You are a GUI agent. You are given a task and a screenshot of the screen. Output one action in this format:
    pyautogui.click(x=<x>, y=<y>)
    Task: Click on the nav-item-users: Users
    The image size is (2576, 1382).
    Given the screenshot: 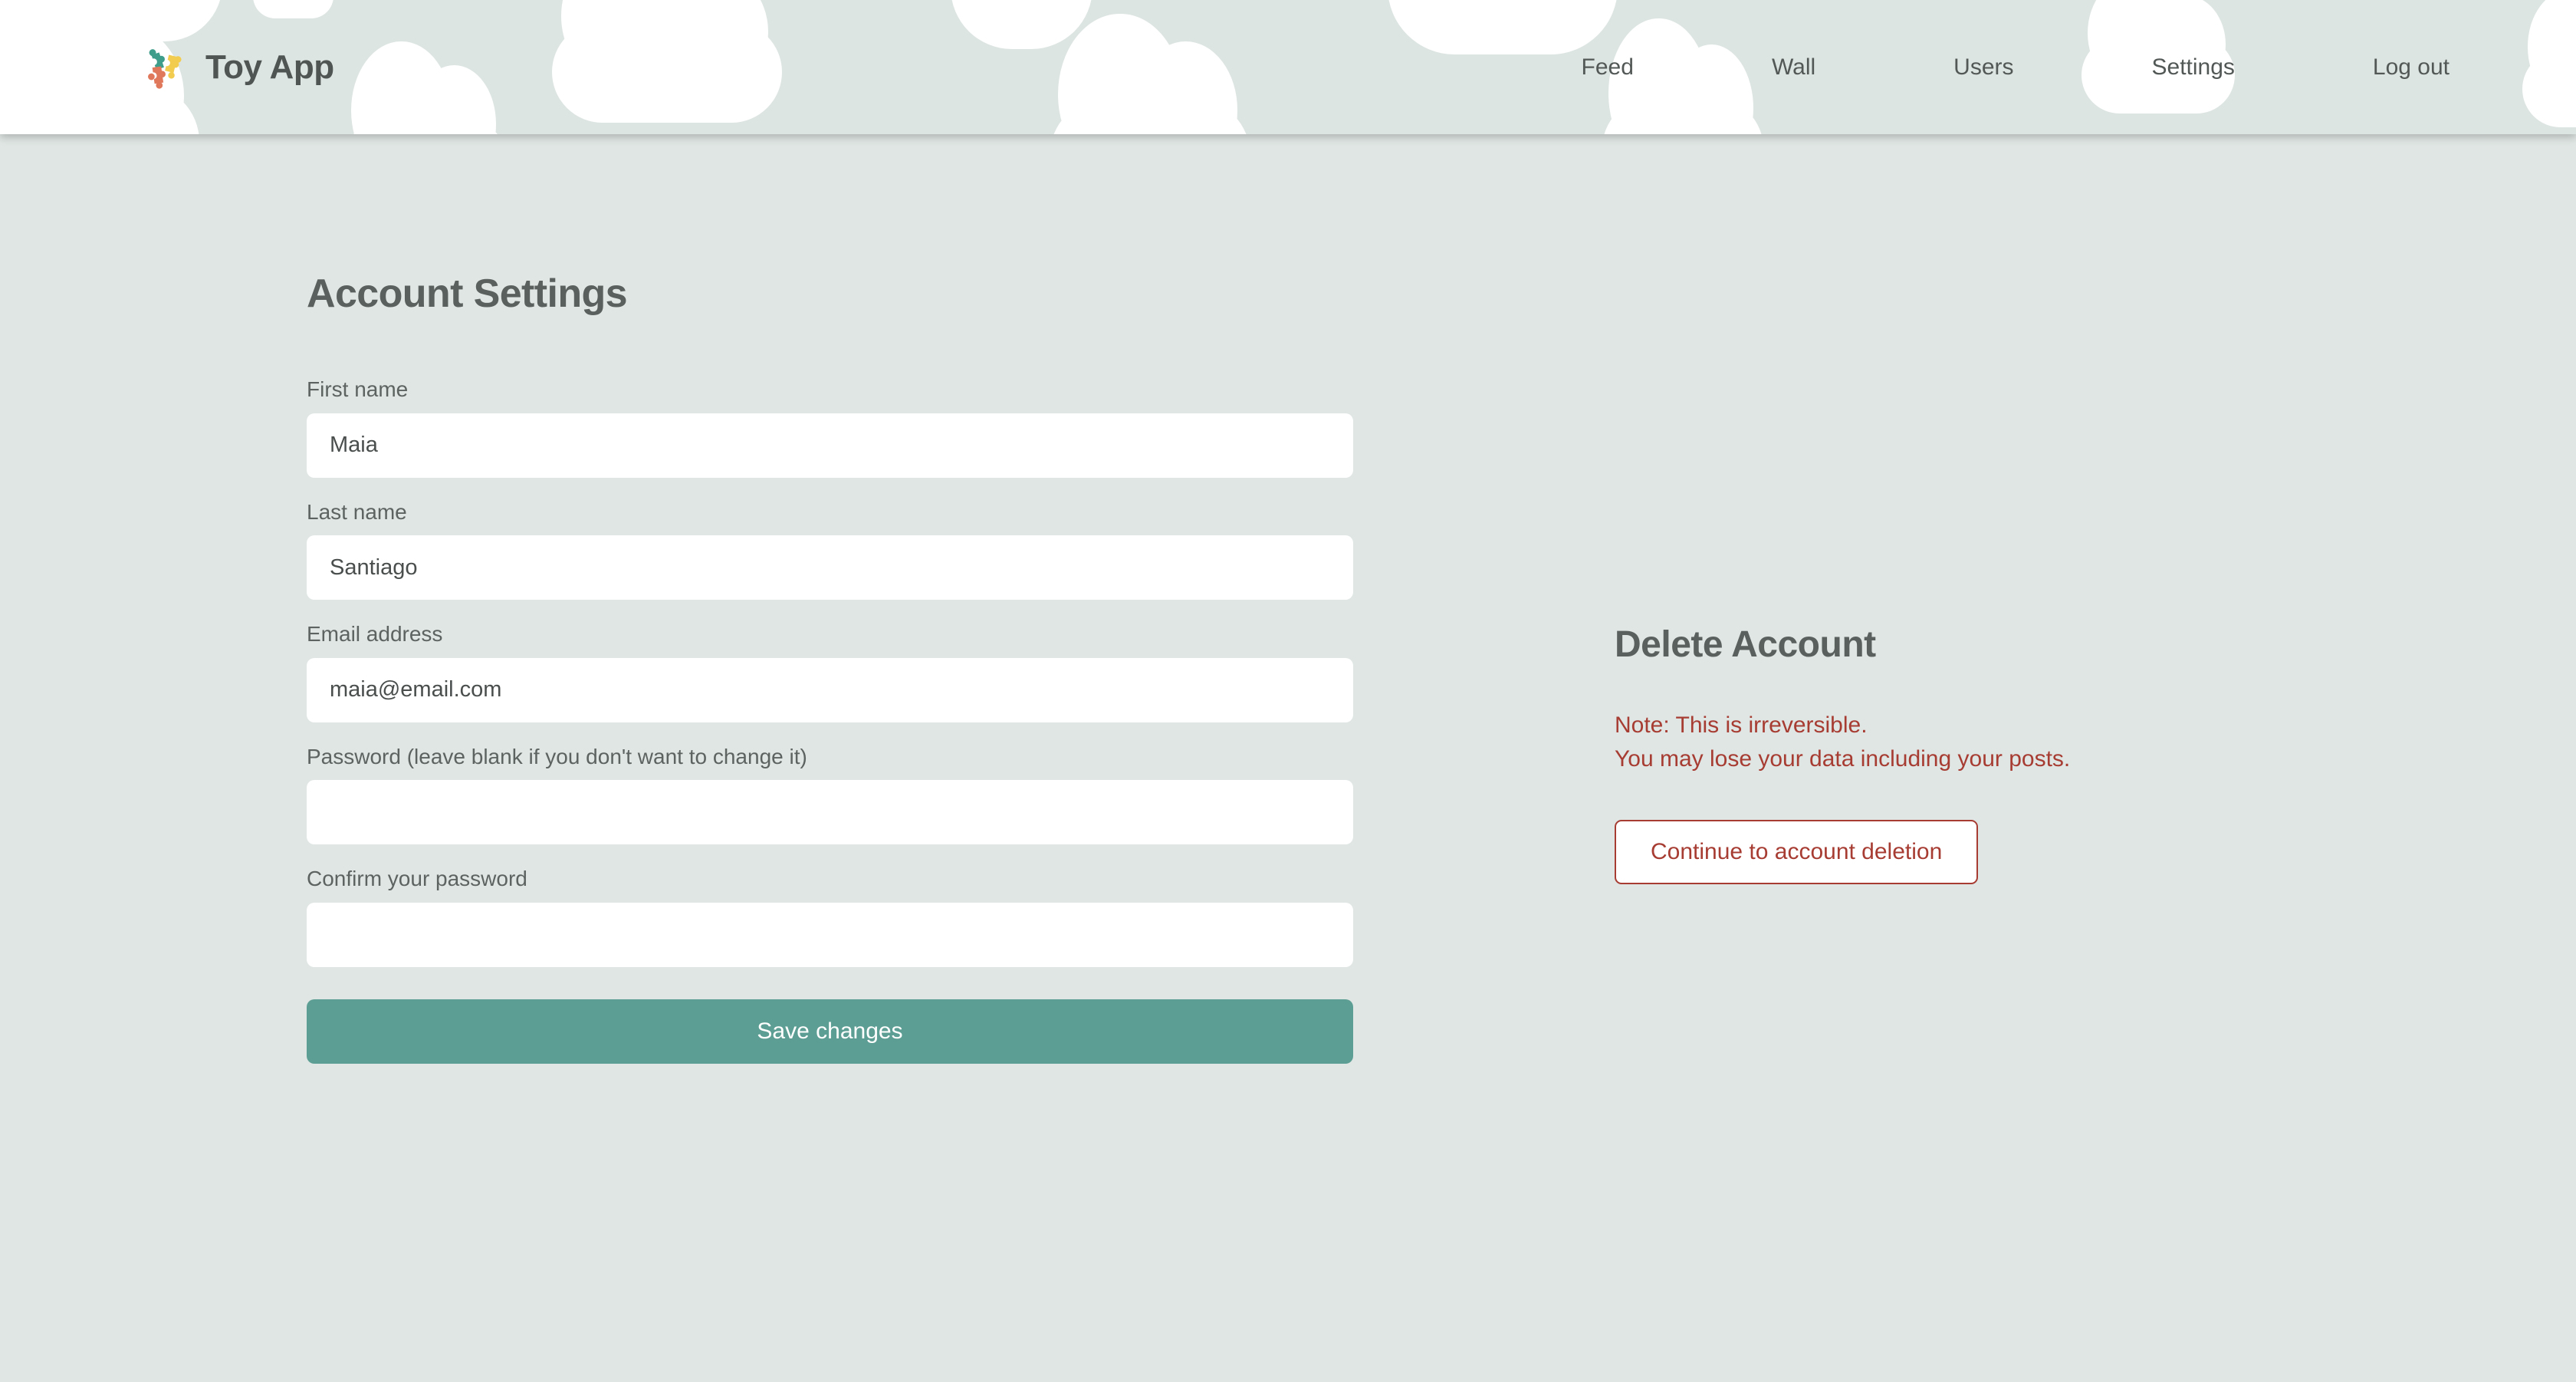 What is the action you would take?
    pyautogui.click(x=1984, y=67)
    